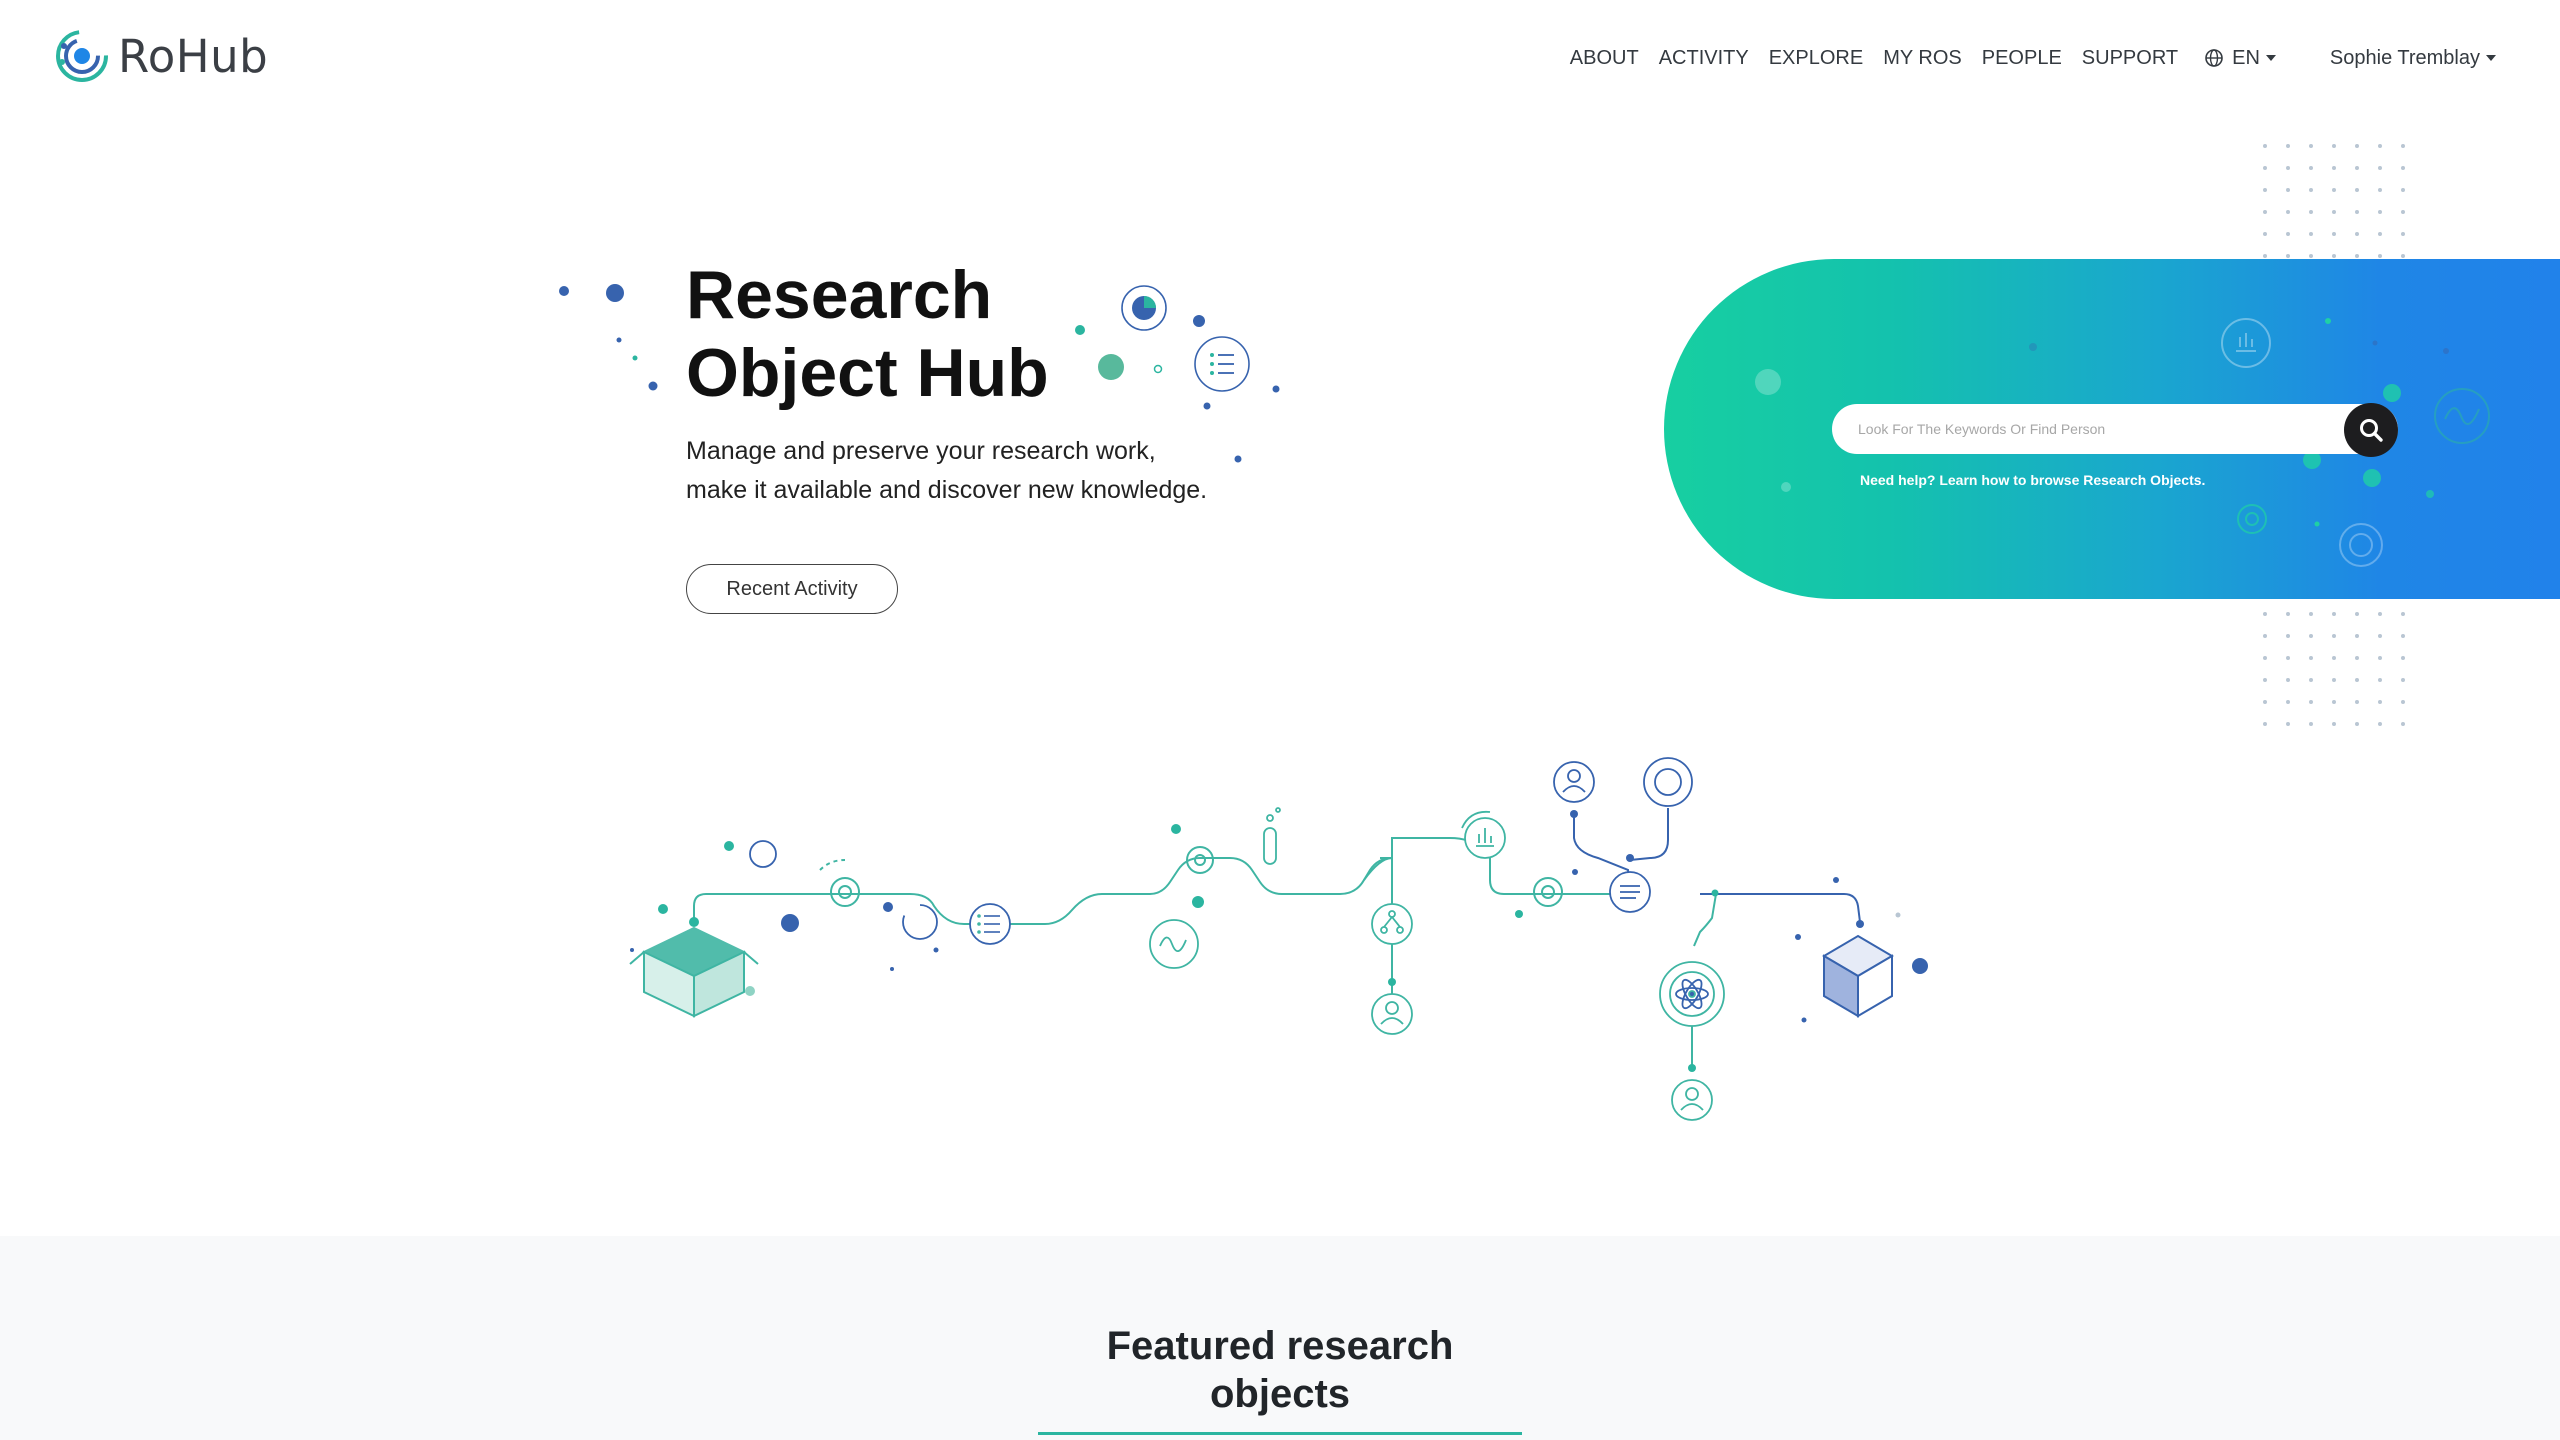 This screenshot has height=1440, width=2560. I want to click on nav-my-ros: MY ROS, so click(1922, 58).